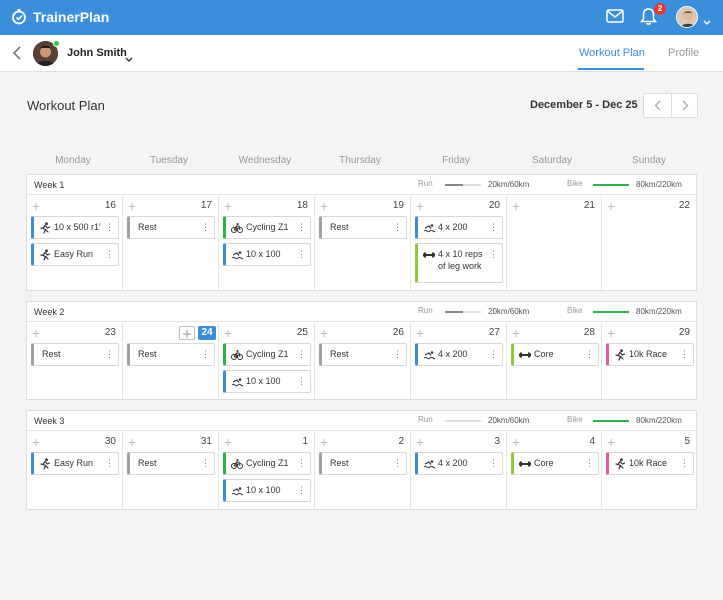 Image resolution: width=723 pixels, height=600 pixels. Describe the element at coordinates (615, 18) in the screenshot. I see `mail-icon` at that location.